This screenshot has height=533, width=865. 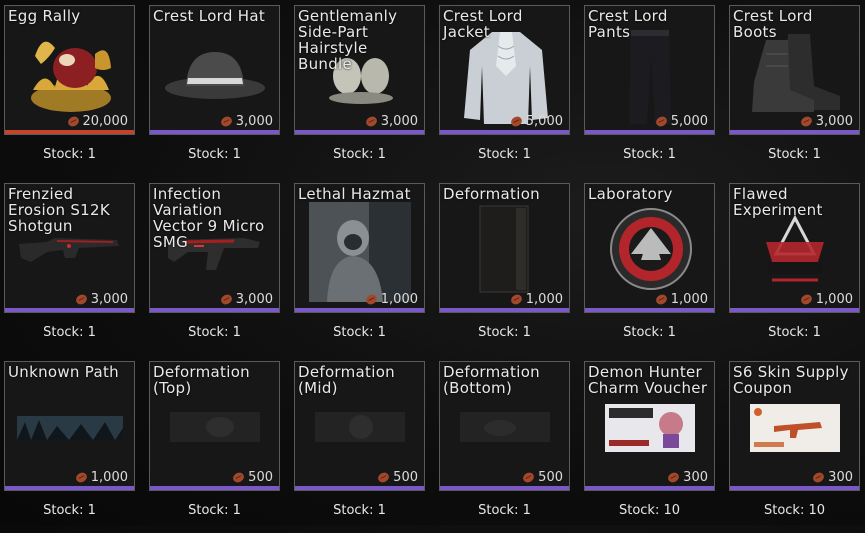 I want to click on item-title: S6 Skin Supply Coupon, so click(x=791, y=380).